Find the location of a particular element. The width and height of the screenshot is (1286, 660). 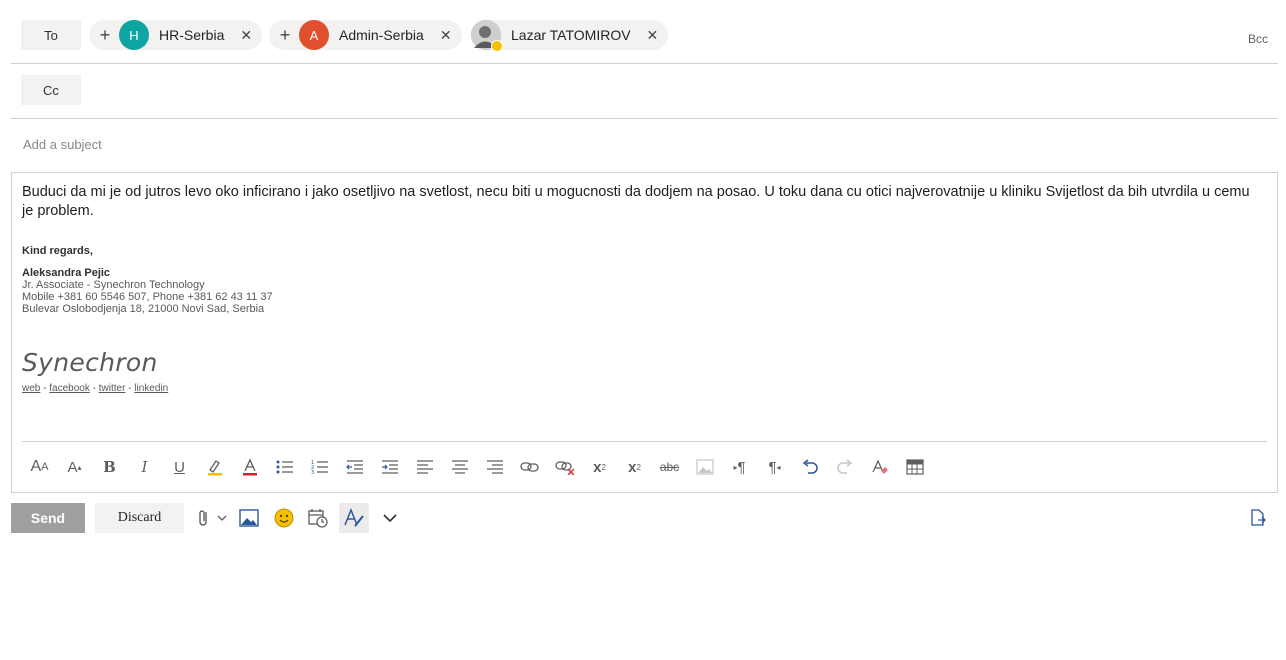

insert-image-icon is located at coordinates (704, 467).